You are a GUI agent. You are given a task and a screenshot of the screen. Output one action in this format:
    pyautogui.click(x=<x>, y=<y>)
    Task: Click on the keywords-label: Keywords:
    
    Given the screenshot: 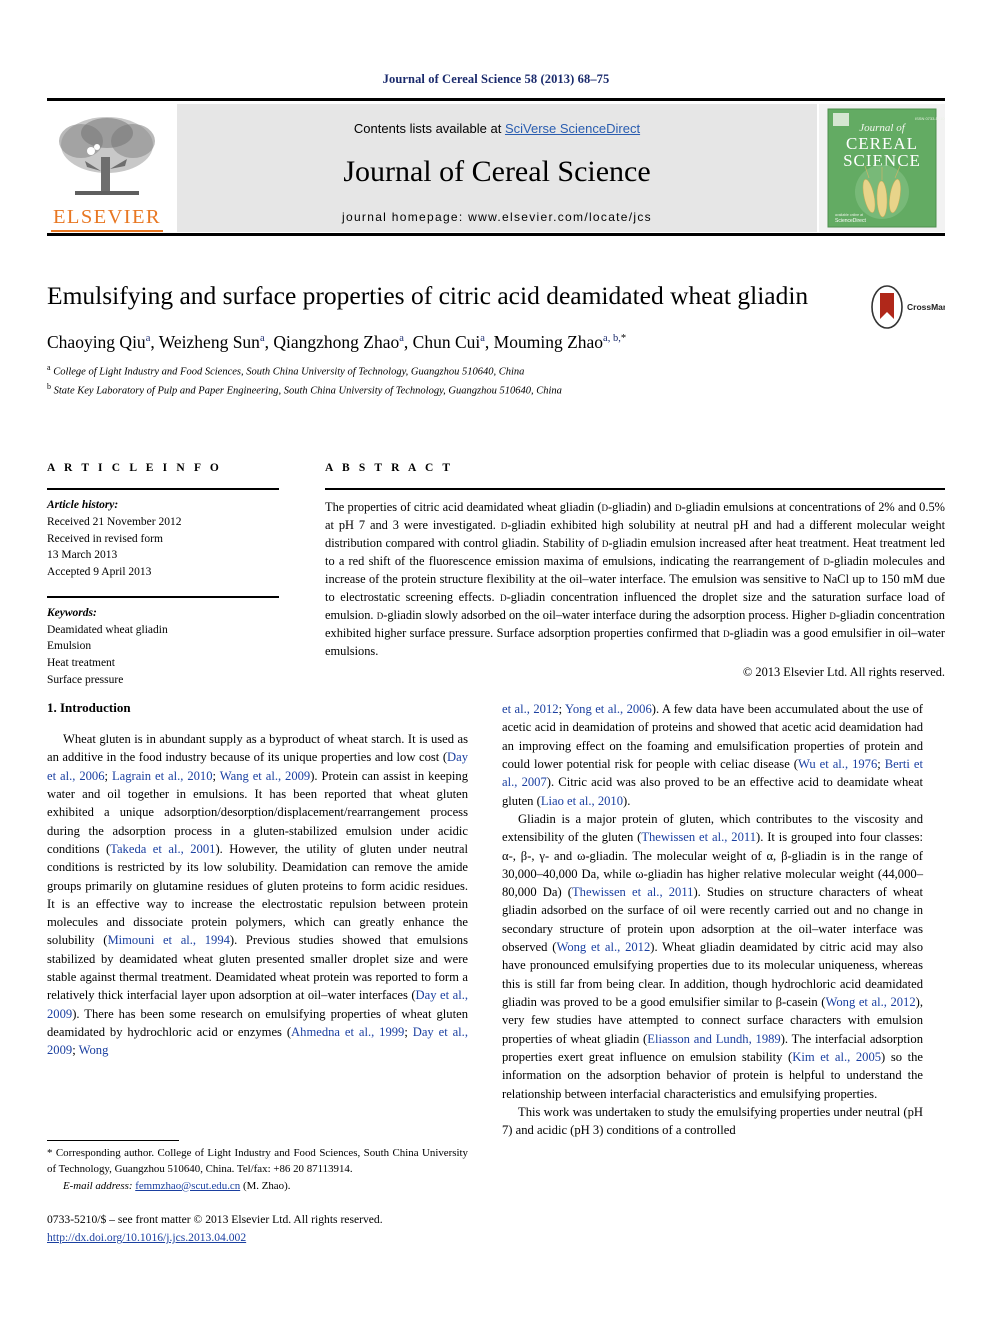 What is the action you would take?
    pyautogui.click(x=72, y=612)
    